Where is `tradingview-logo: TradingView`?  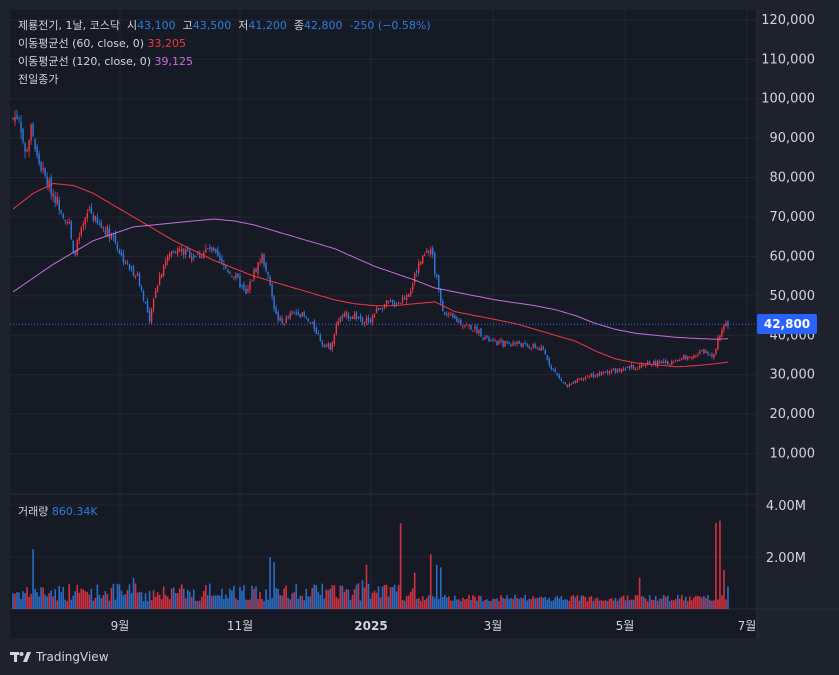
tradingview-logo: TradingView is located at coordinates (59, 657).